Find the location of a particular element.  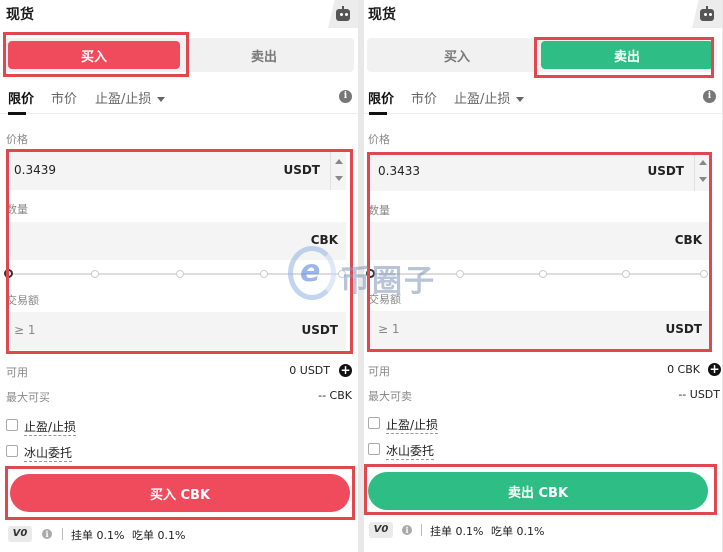

available-value: 0 USDT is located at coordinates (309, 370).